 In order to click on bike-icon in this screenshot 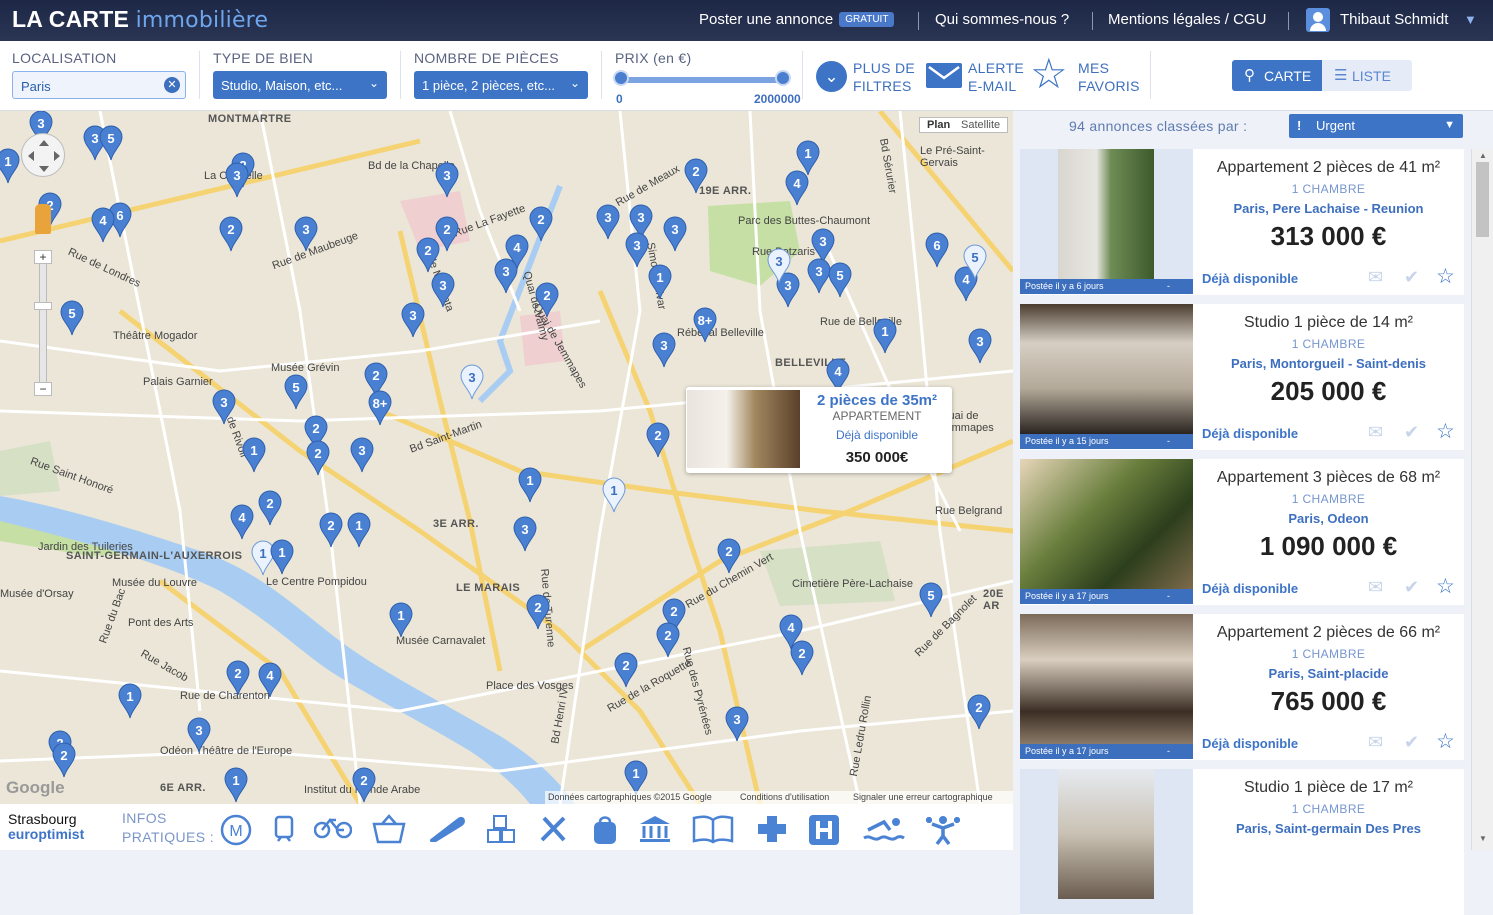, I will do `click(333, 827)`.